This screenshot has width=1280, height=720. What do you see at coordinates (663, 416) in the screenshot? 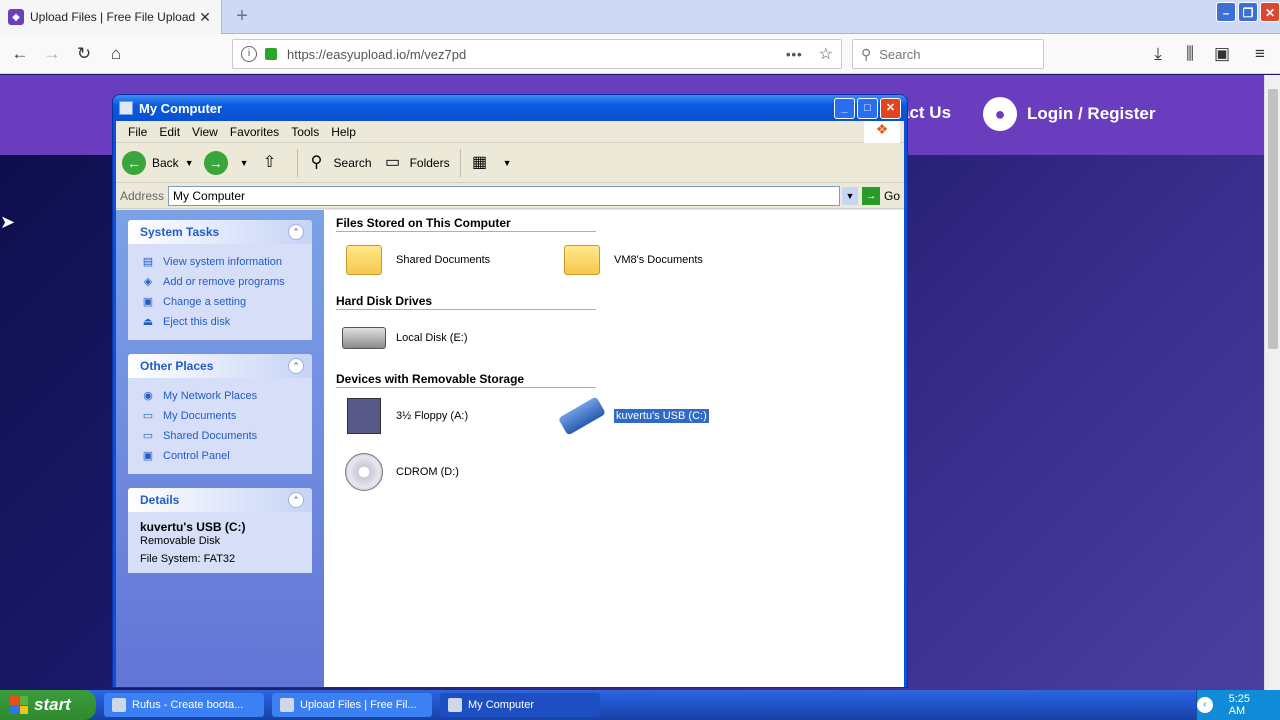
I see `drive-usb: kuvertu's USB (C:)` at bounding box center [663, 416].